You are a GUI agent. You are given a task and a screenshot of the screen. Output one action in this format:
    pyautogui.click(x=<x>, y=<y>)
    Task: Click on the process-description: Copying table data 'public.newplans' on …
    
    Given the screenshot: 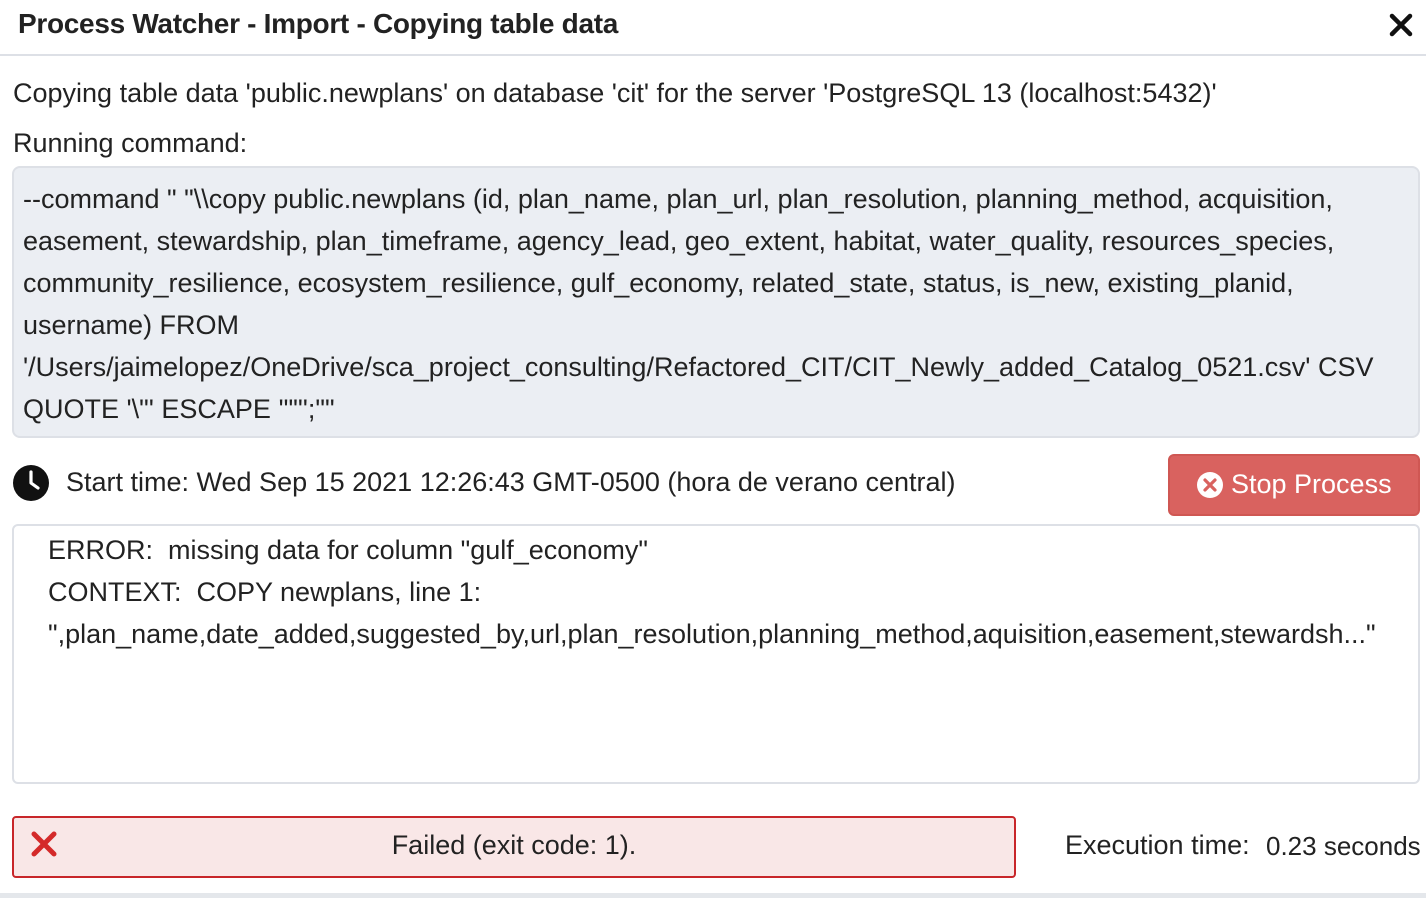 What is the action you would take?
    pyautogui.click(x=615, y=93)
    